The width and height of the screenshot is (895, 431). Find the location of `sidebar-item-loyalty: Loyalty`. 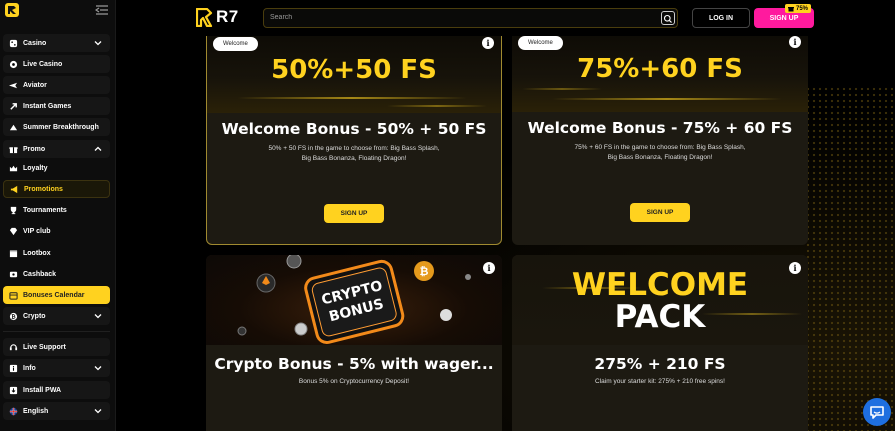

sidebar-item-loyalty: Loyalty is located at coordinates (56, 168).